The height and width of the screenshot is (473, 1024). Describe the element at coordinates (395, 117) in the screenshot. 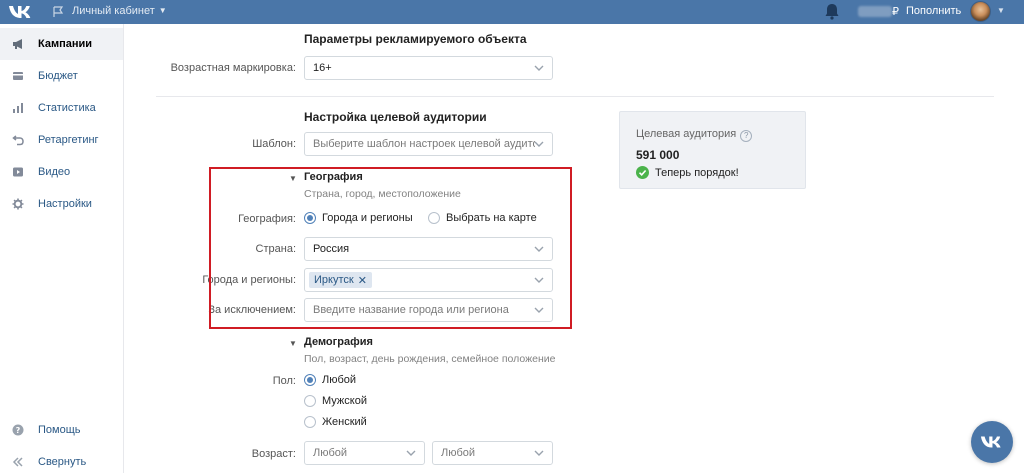

I see `audience-setup-title: Настройка целевой аудитории` at that location.